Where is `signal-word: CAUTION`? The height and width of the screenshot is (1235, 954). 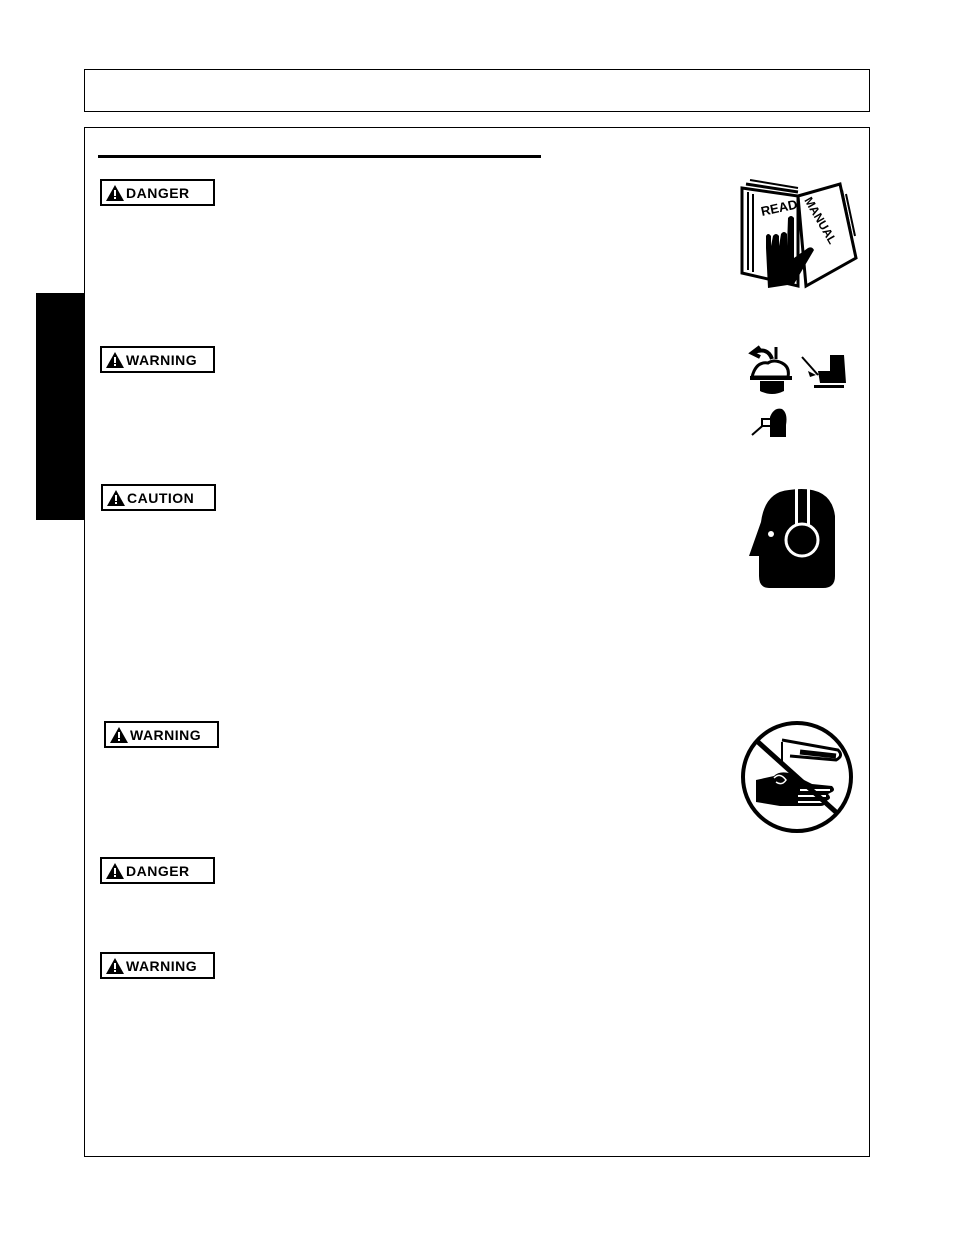
signal-word: CAUTION is located at coordinates (161, 497).